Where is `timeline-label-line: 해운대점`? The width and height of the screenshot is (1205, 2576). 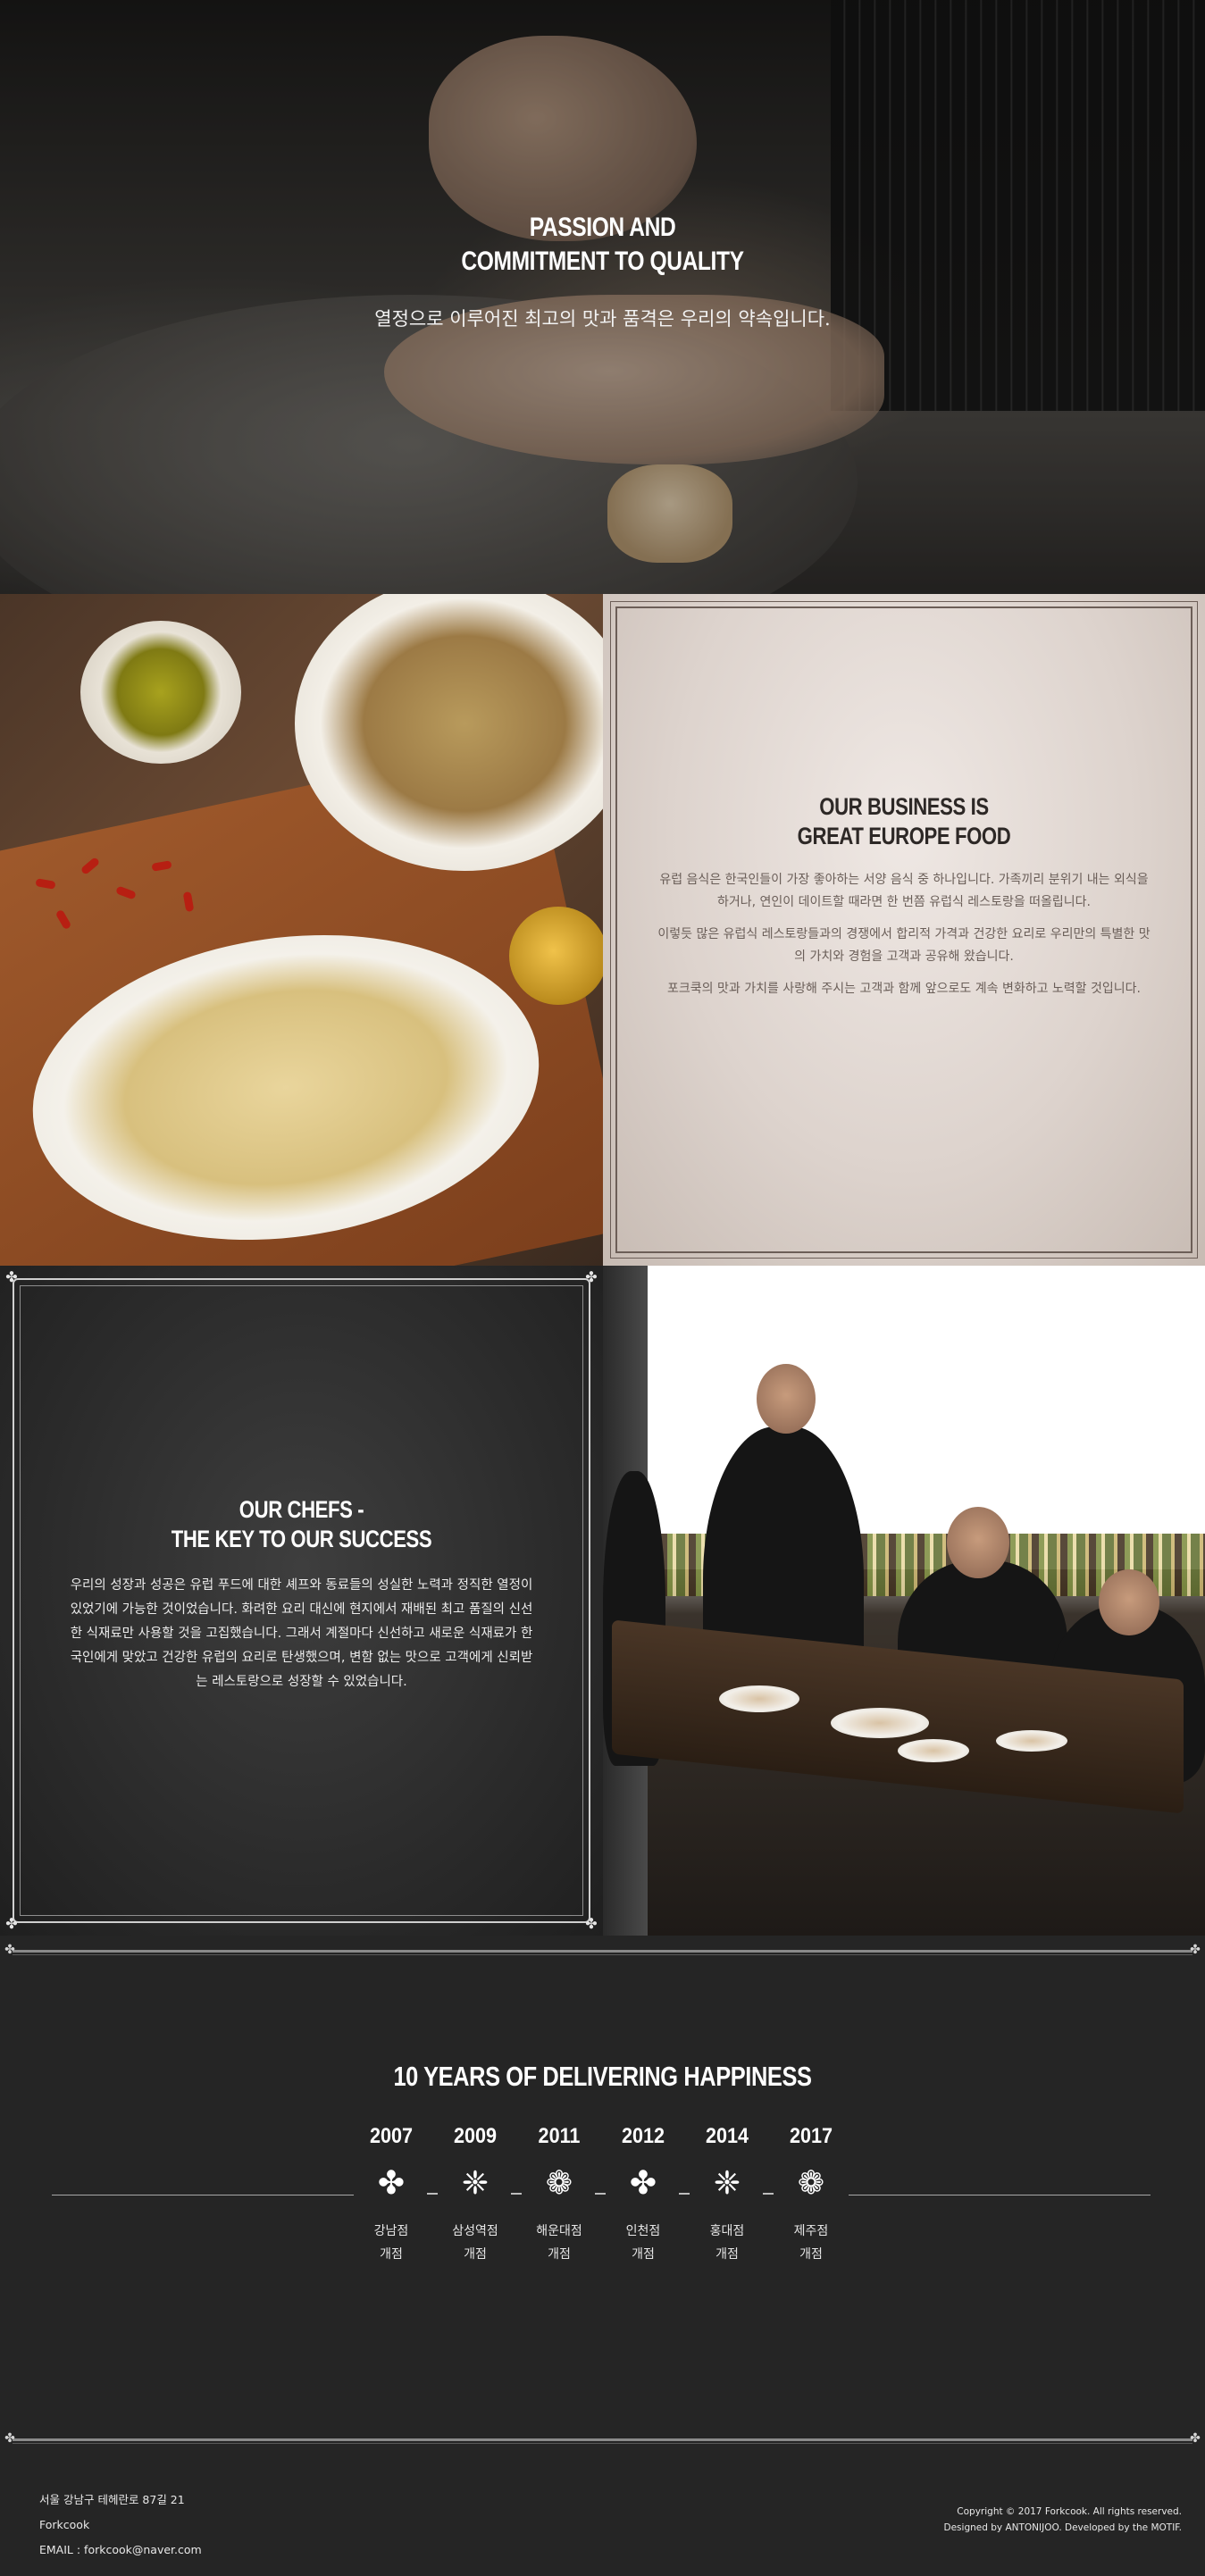
timeline-label-line: 해운대점 is located at coordinates (559, 2231).